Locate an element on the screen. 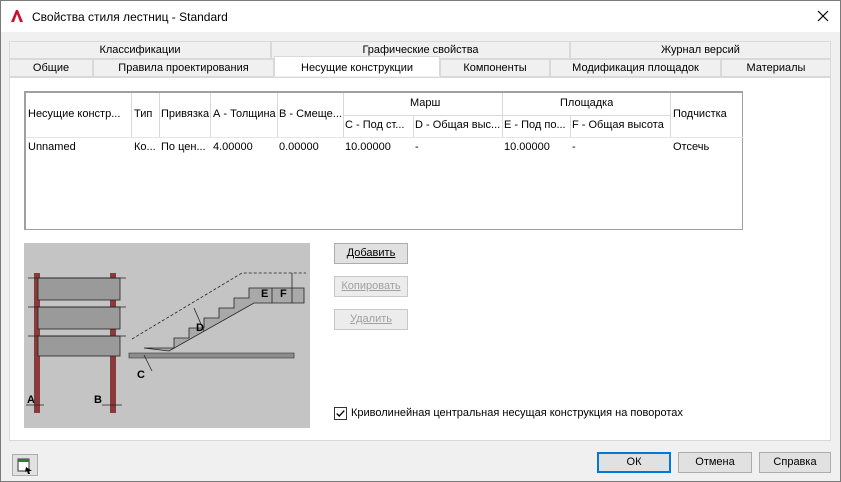 This screenshot has height=482, width=841. style-editor-icon is located at coordinates (24, 466).